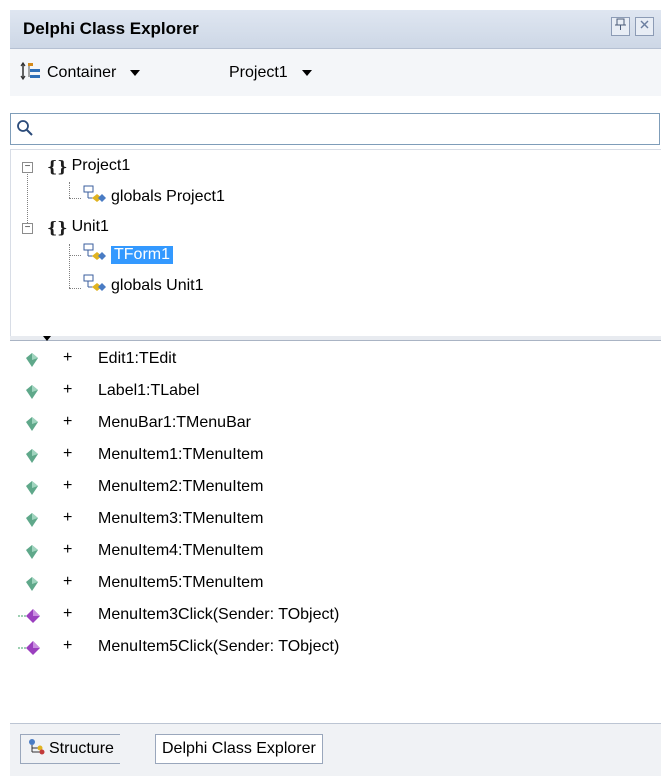  Describe the element at coordinates (81, 748) in the screenshot. I see `tab-label: Structure` at that location.